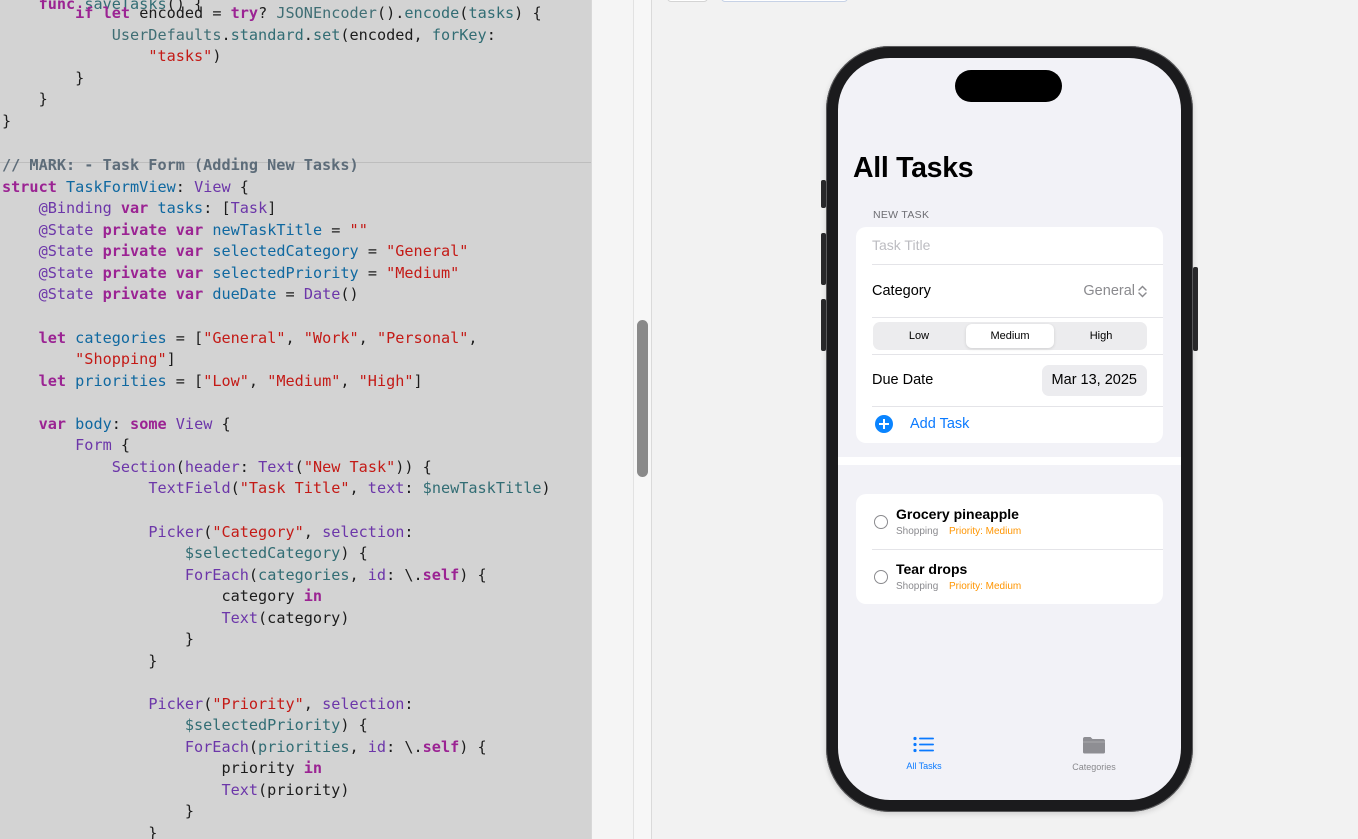 The image size is (1358, 839). I want to click on code-token: Section, so click(143, 467).